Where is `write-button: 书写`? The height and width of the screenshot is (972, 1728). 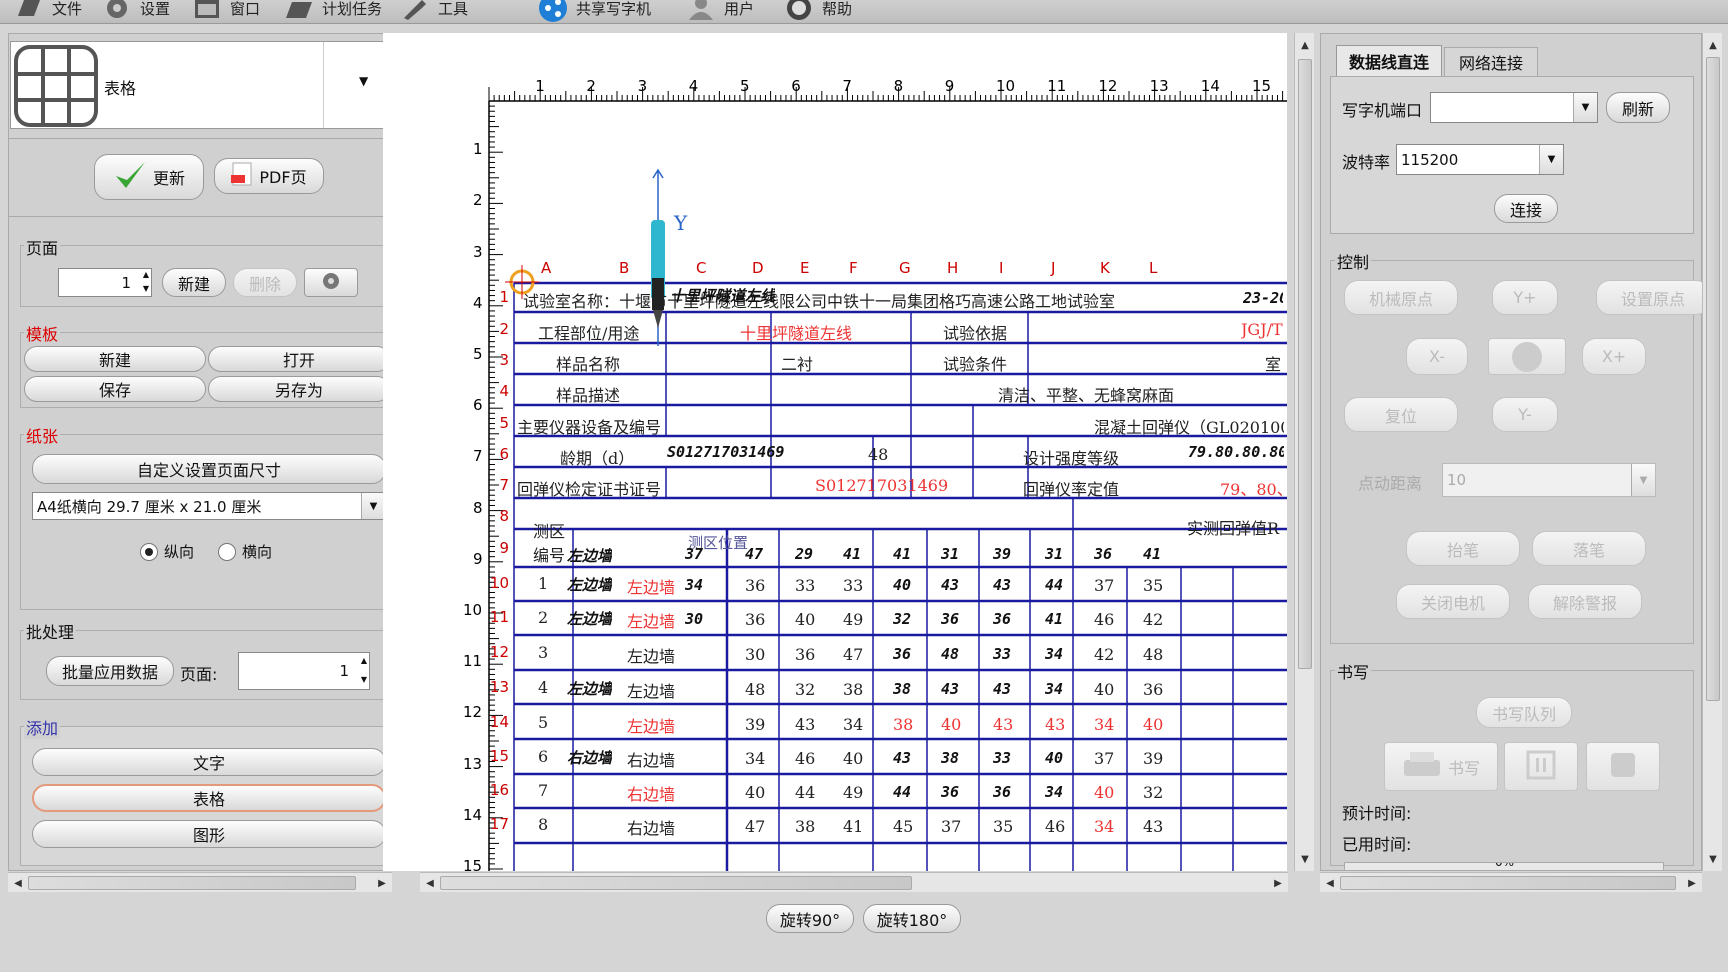 write-button: 书写 is located at coordinates (1441, 766).